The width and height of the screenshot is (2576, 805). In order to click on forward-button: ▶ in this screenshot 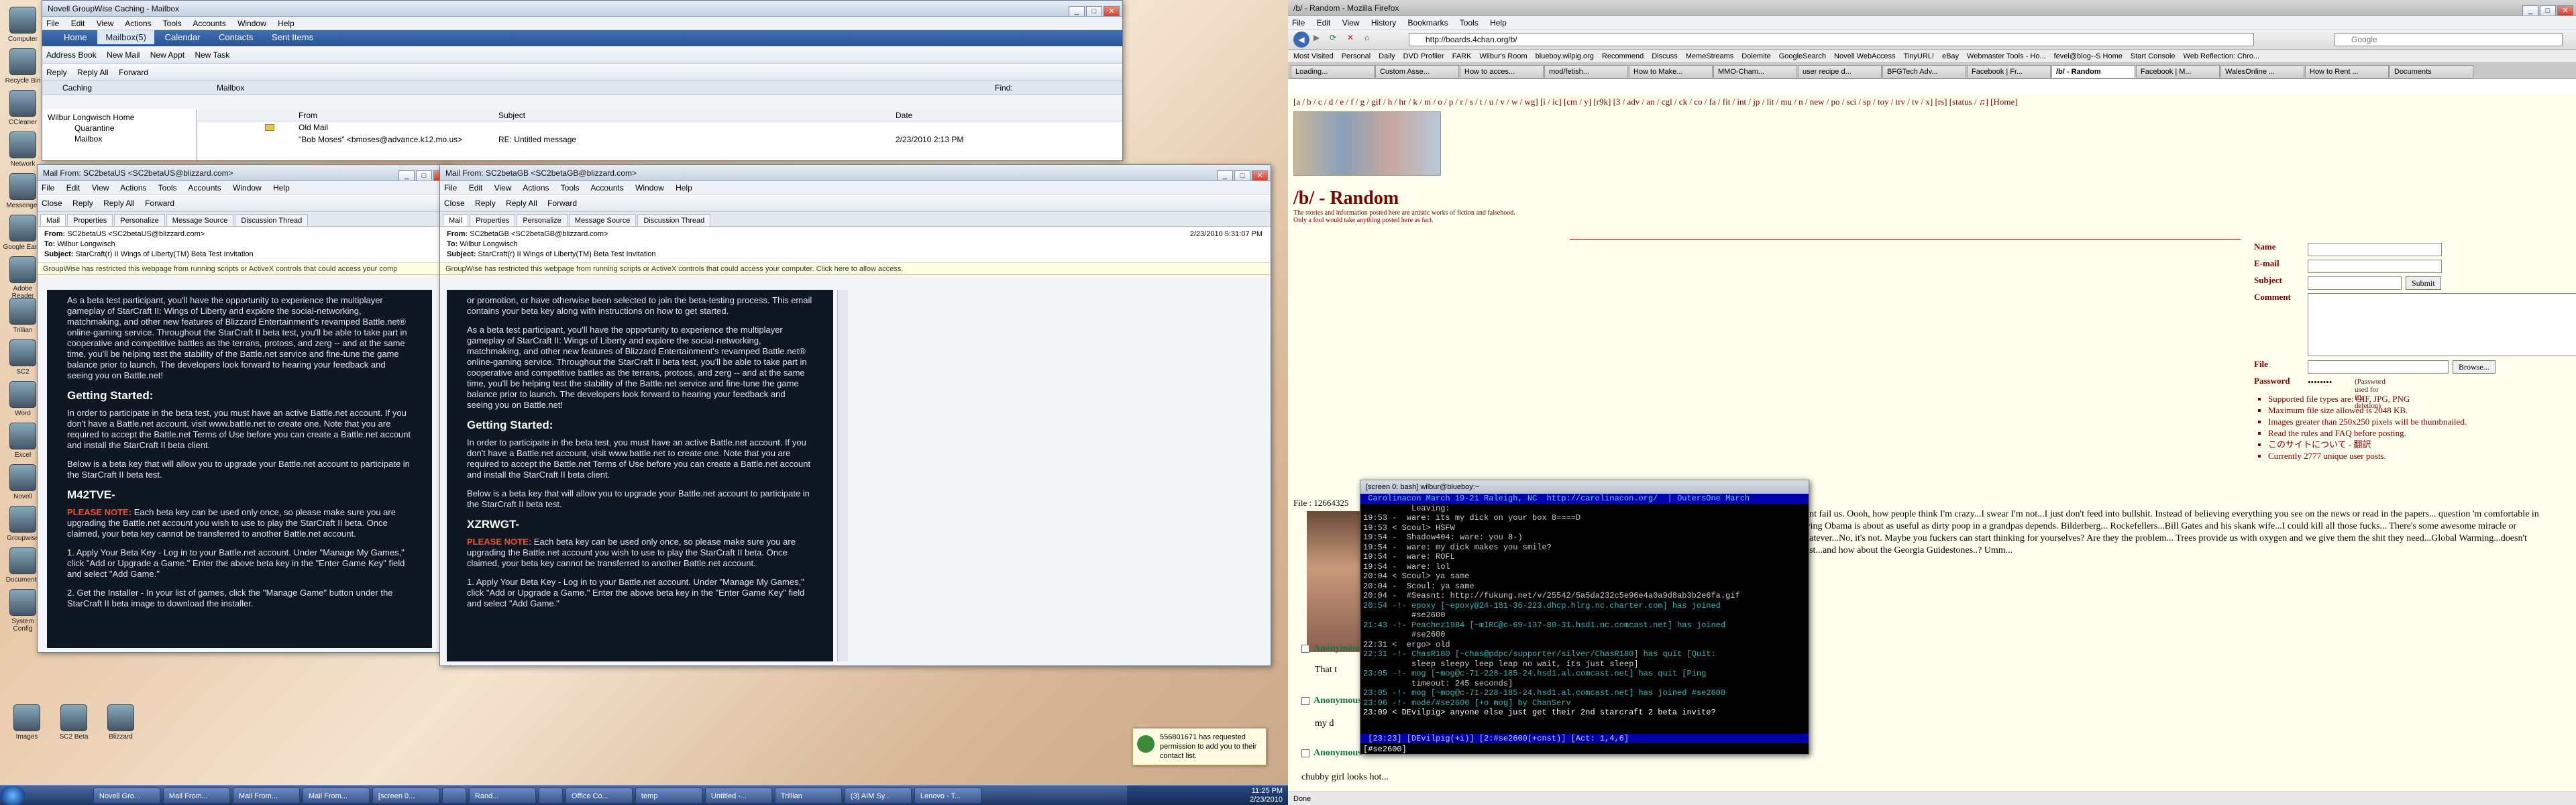, I will do `click(1316, 37)`.